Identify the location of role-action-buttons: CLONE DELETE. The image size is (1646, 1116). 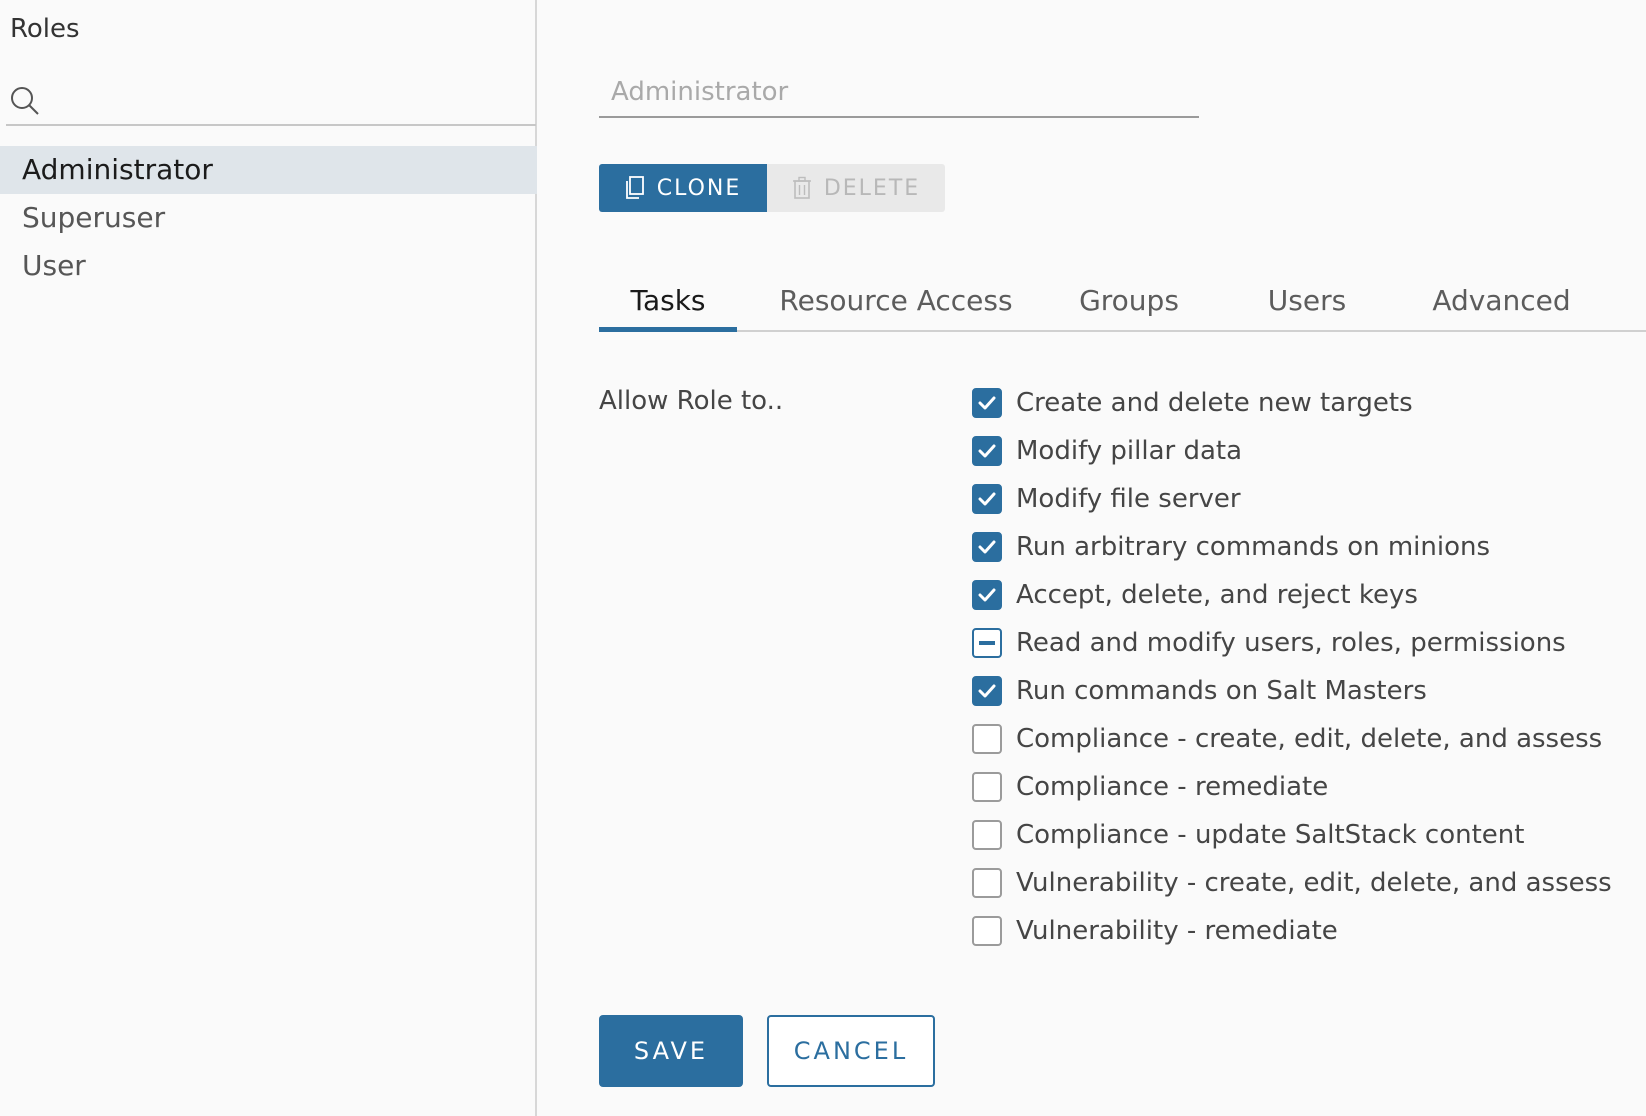
(772, 188).